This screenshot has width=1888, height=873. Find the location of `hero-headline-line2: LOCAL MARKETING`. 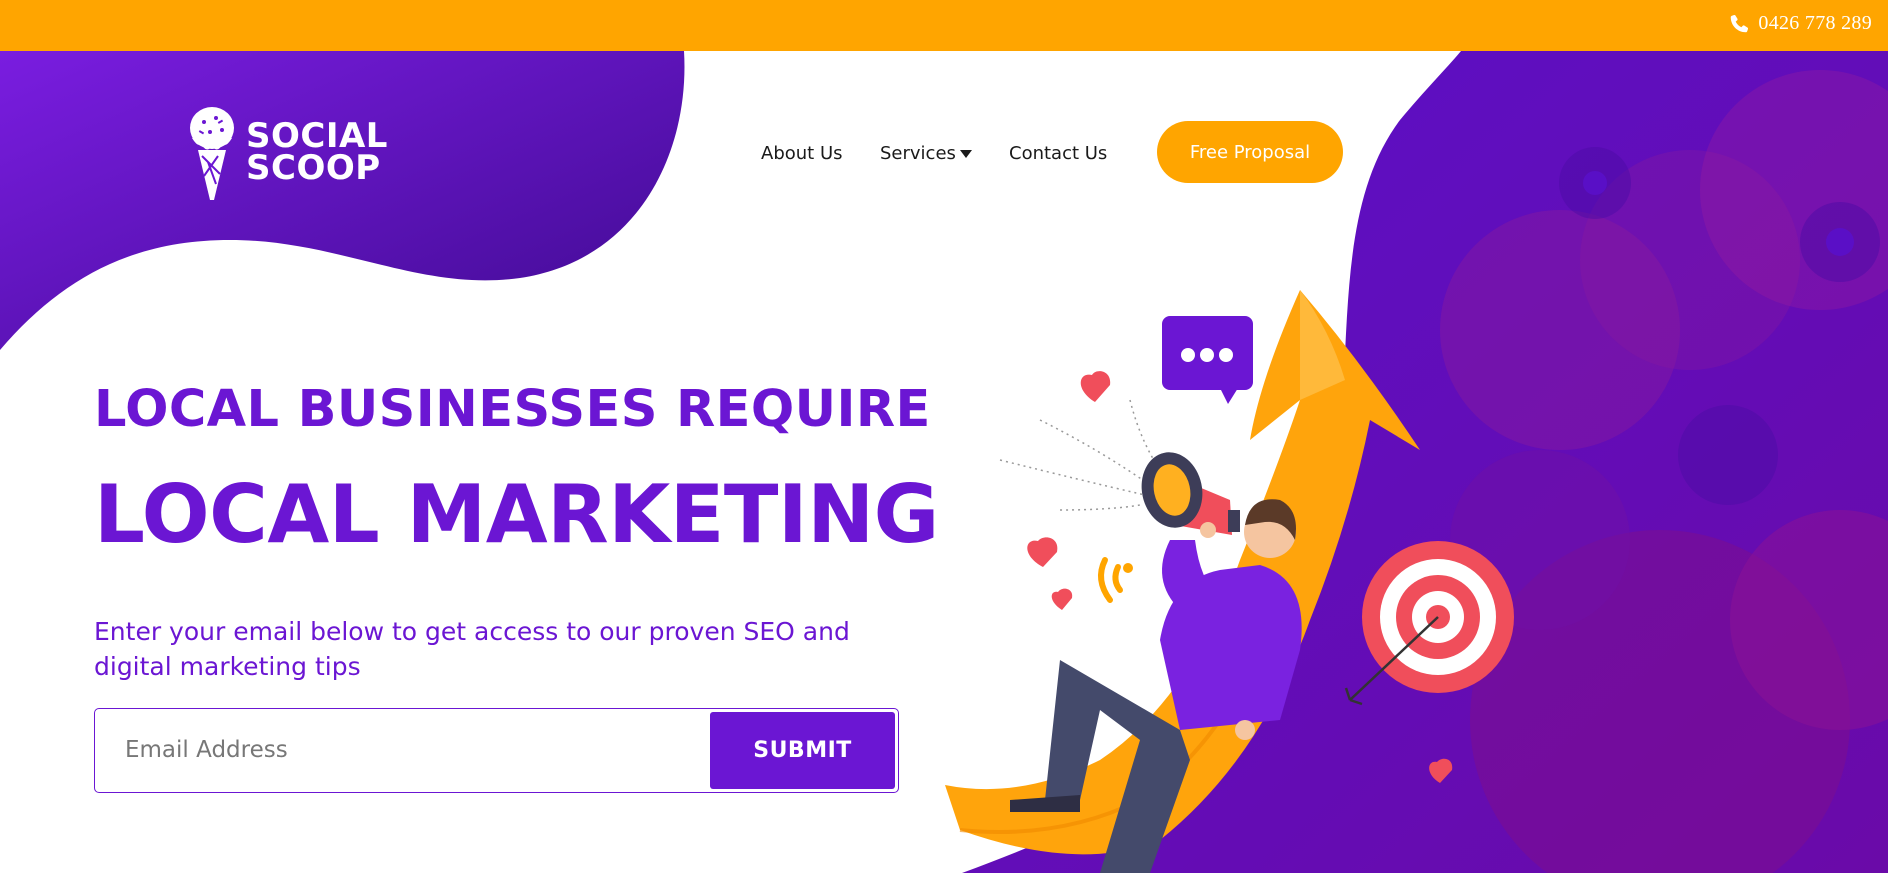

hero-headline-line2: LOCAL MARKETING is located at coordinates (516, 514).